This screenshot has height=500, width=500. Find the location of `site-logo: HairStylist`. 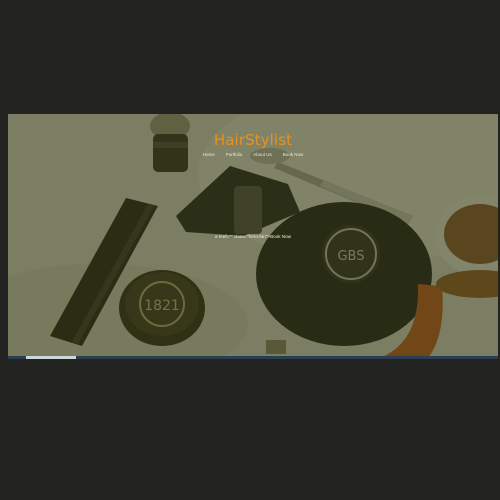

site-logo: HairStylist is located at coordinates (253, 140).